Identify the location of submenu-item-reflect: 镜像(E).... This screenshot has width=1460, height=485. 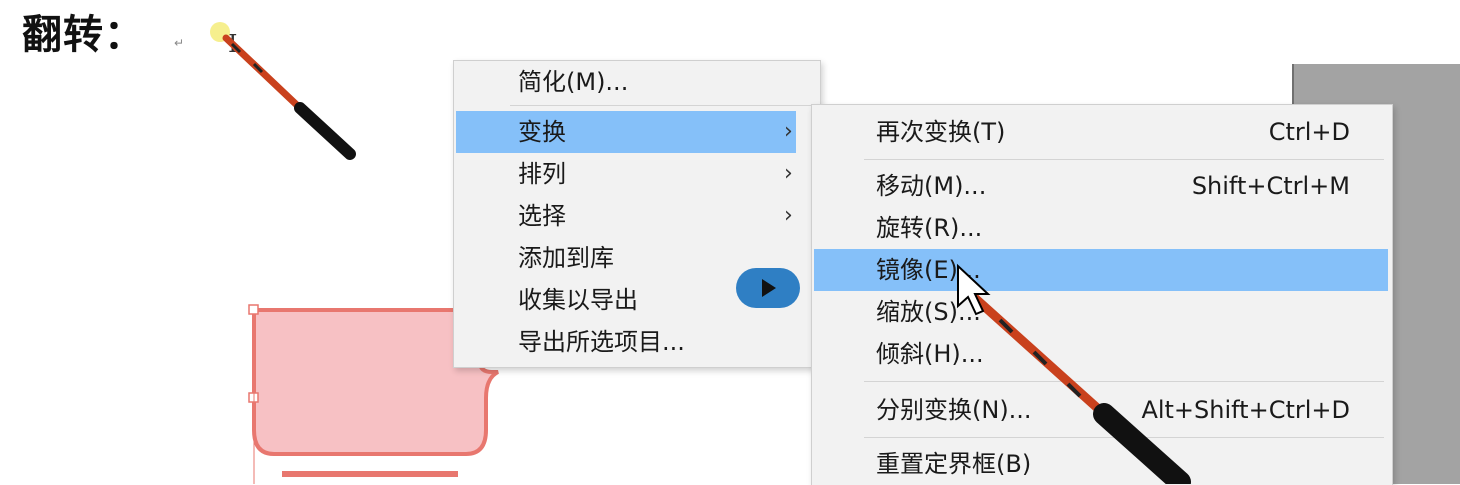
(1101, 270).